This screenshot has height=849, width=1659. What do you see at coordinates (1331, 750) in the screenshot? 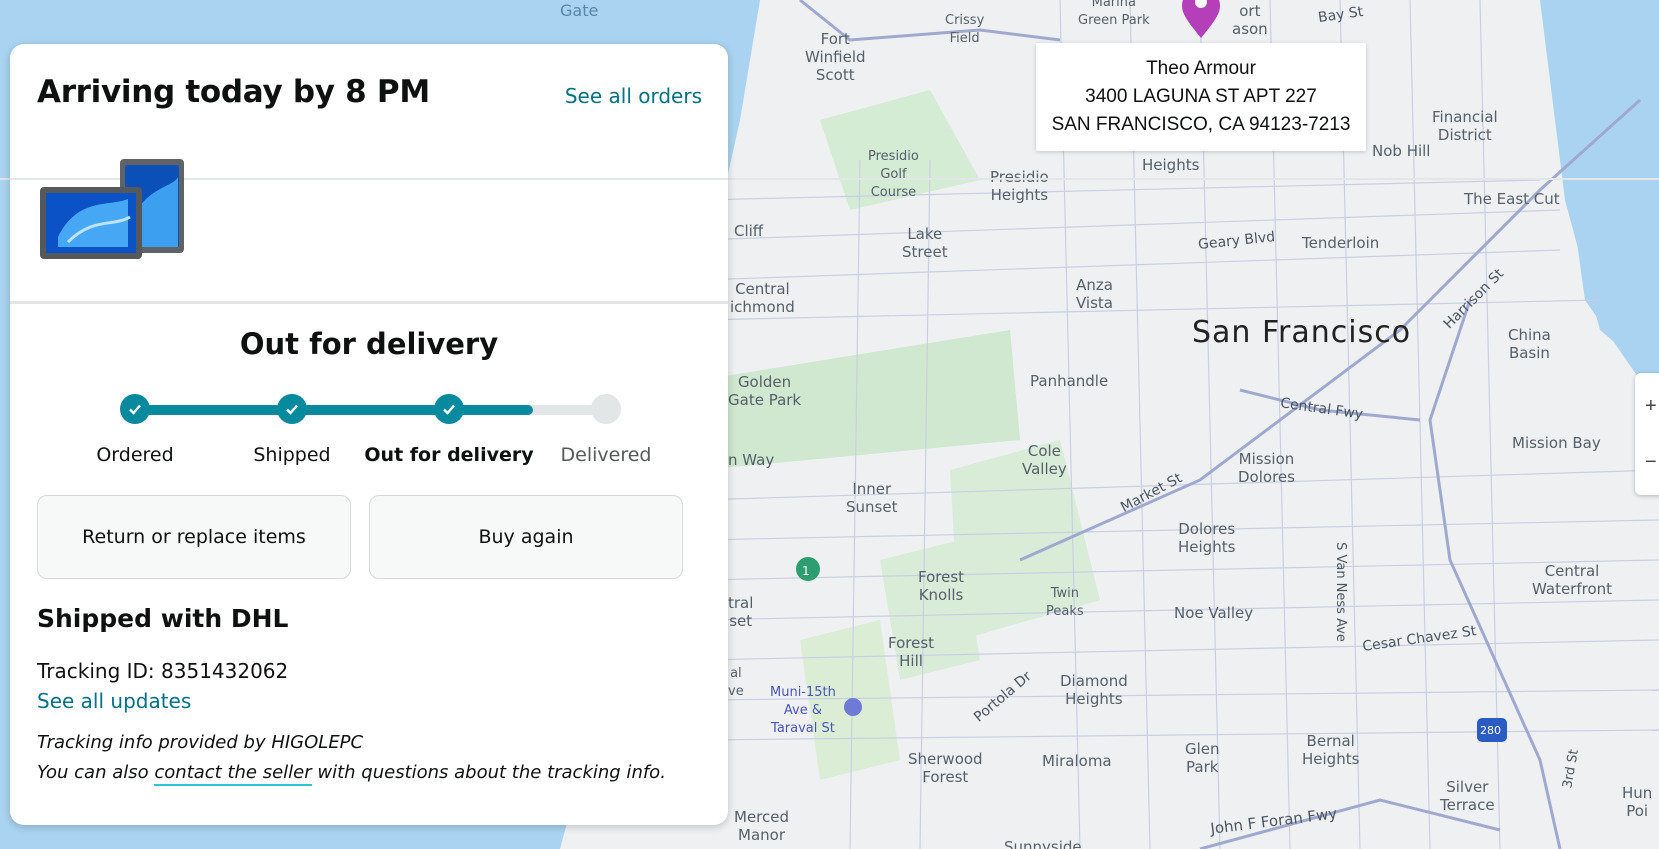
I see `map-label-bernal-heights: Bernal Heights` at bounding box center [1331, 750].